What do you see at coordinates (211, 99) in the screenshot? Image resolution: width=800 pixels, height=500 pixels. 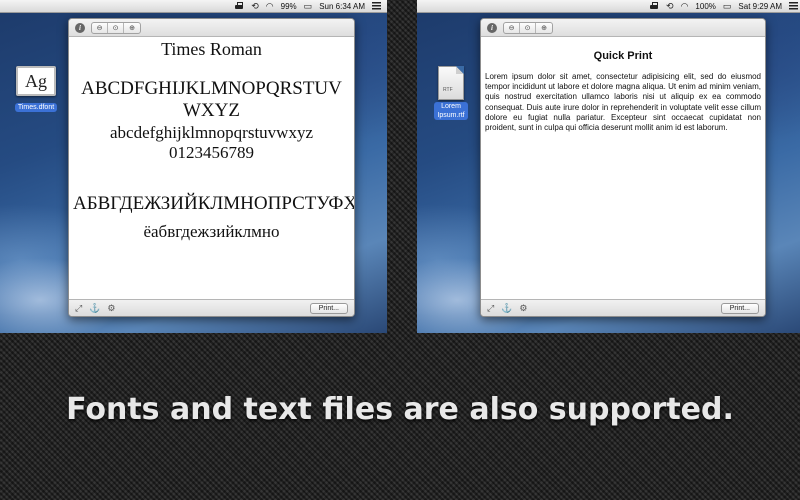 I see `font-sample-uppercase: ABCDFGHIJKLMNOPQRSTUVWXYZ` at bounding box center [211, 99].